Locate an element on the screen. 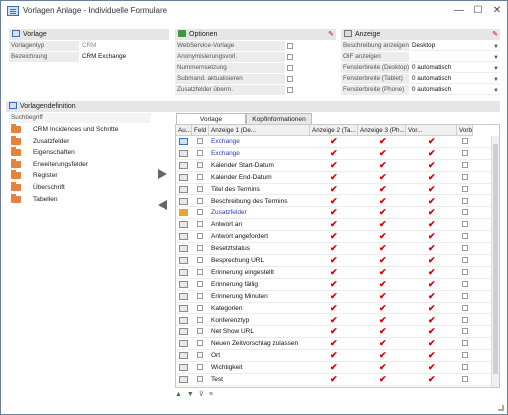 The width and height of the screenshot is (508, 415). table-row: Erinnerung Minuten ✔ ✔ ✔ is located at coordinates (337, 297).